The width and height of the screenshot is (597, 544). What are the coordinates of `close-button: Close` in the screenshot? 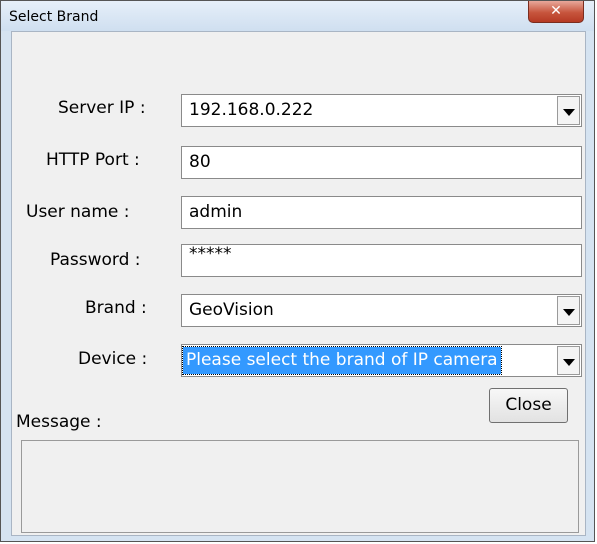 It's located at (528, 405).